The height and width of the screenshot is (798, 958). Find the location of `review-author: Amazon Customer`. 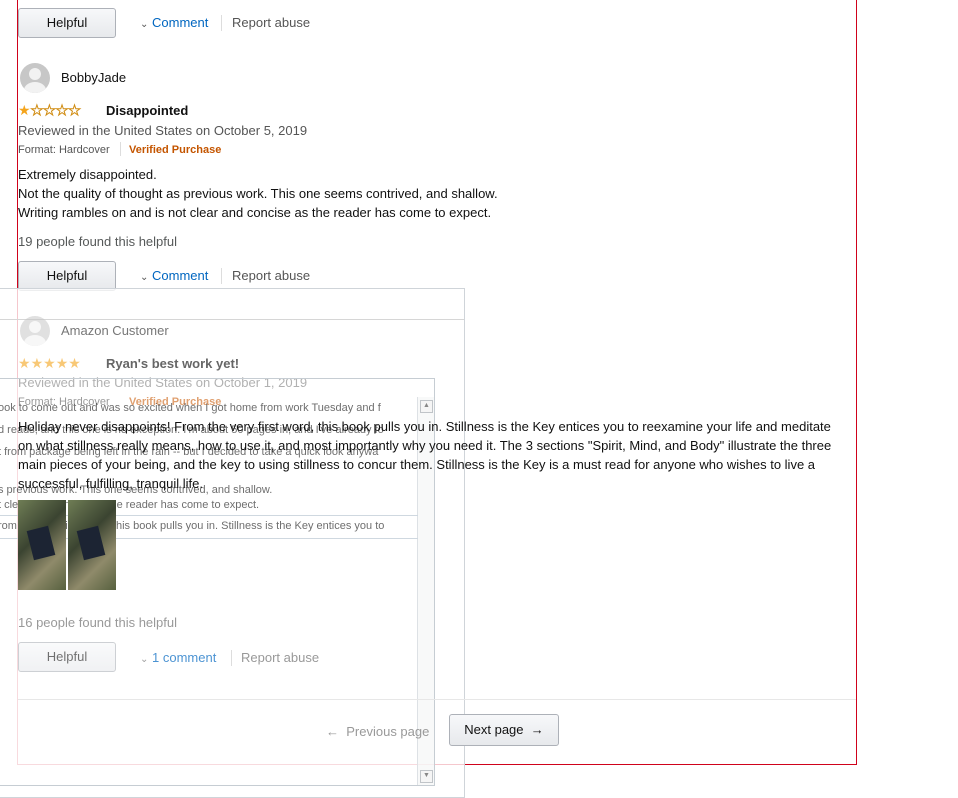

review-author: Amazon Customer is located at coordinates (115, 330).